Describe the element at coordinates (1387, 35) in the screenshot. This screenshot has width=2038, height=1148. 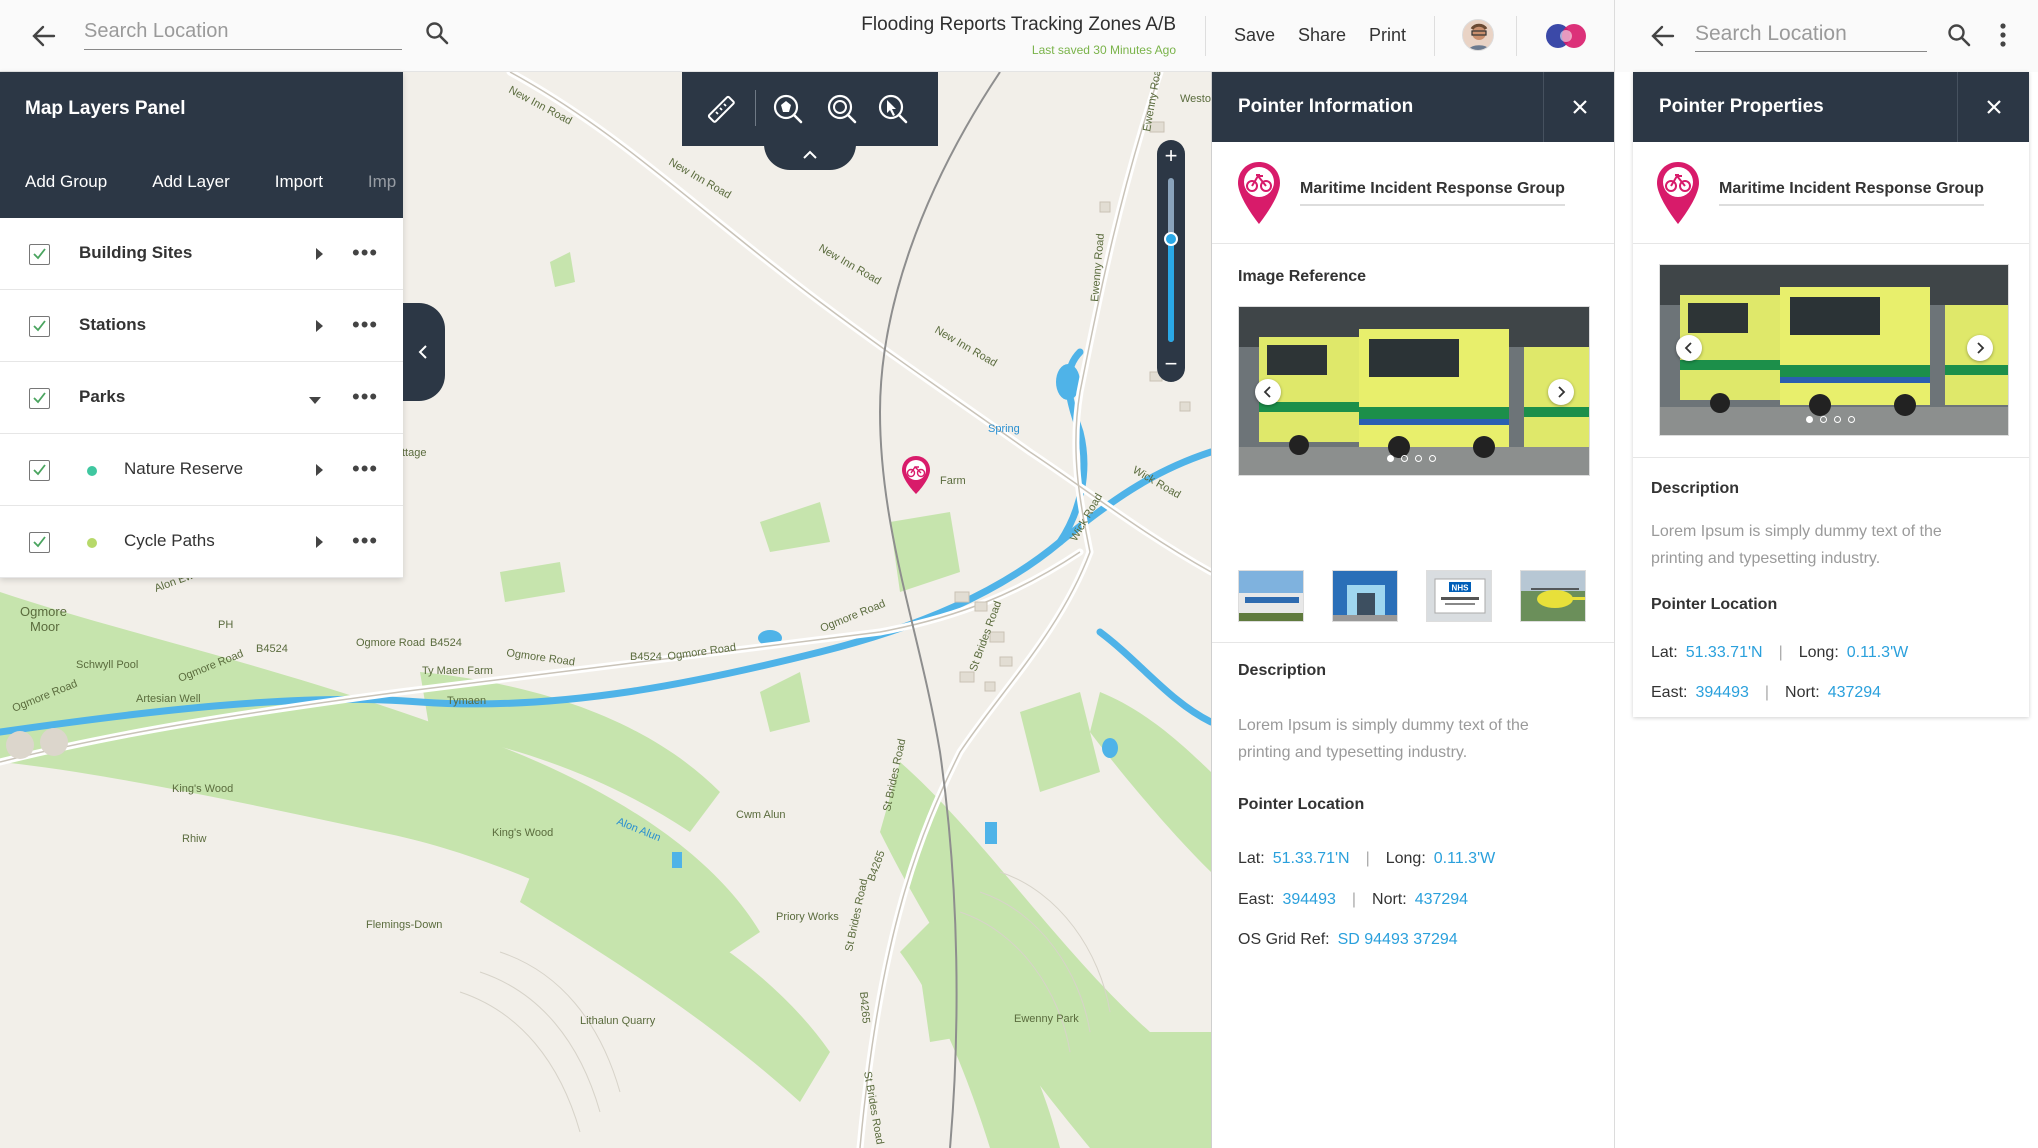
I see `print-button: Print` at that location.